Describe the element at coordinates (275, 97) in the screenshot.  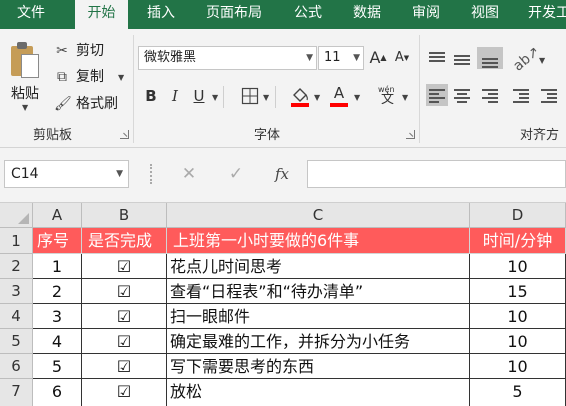
I see `divider` at that location.